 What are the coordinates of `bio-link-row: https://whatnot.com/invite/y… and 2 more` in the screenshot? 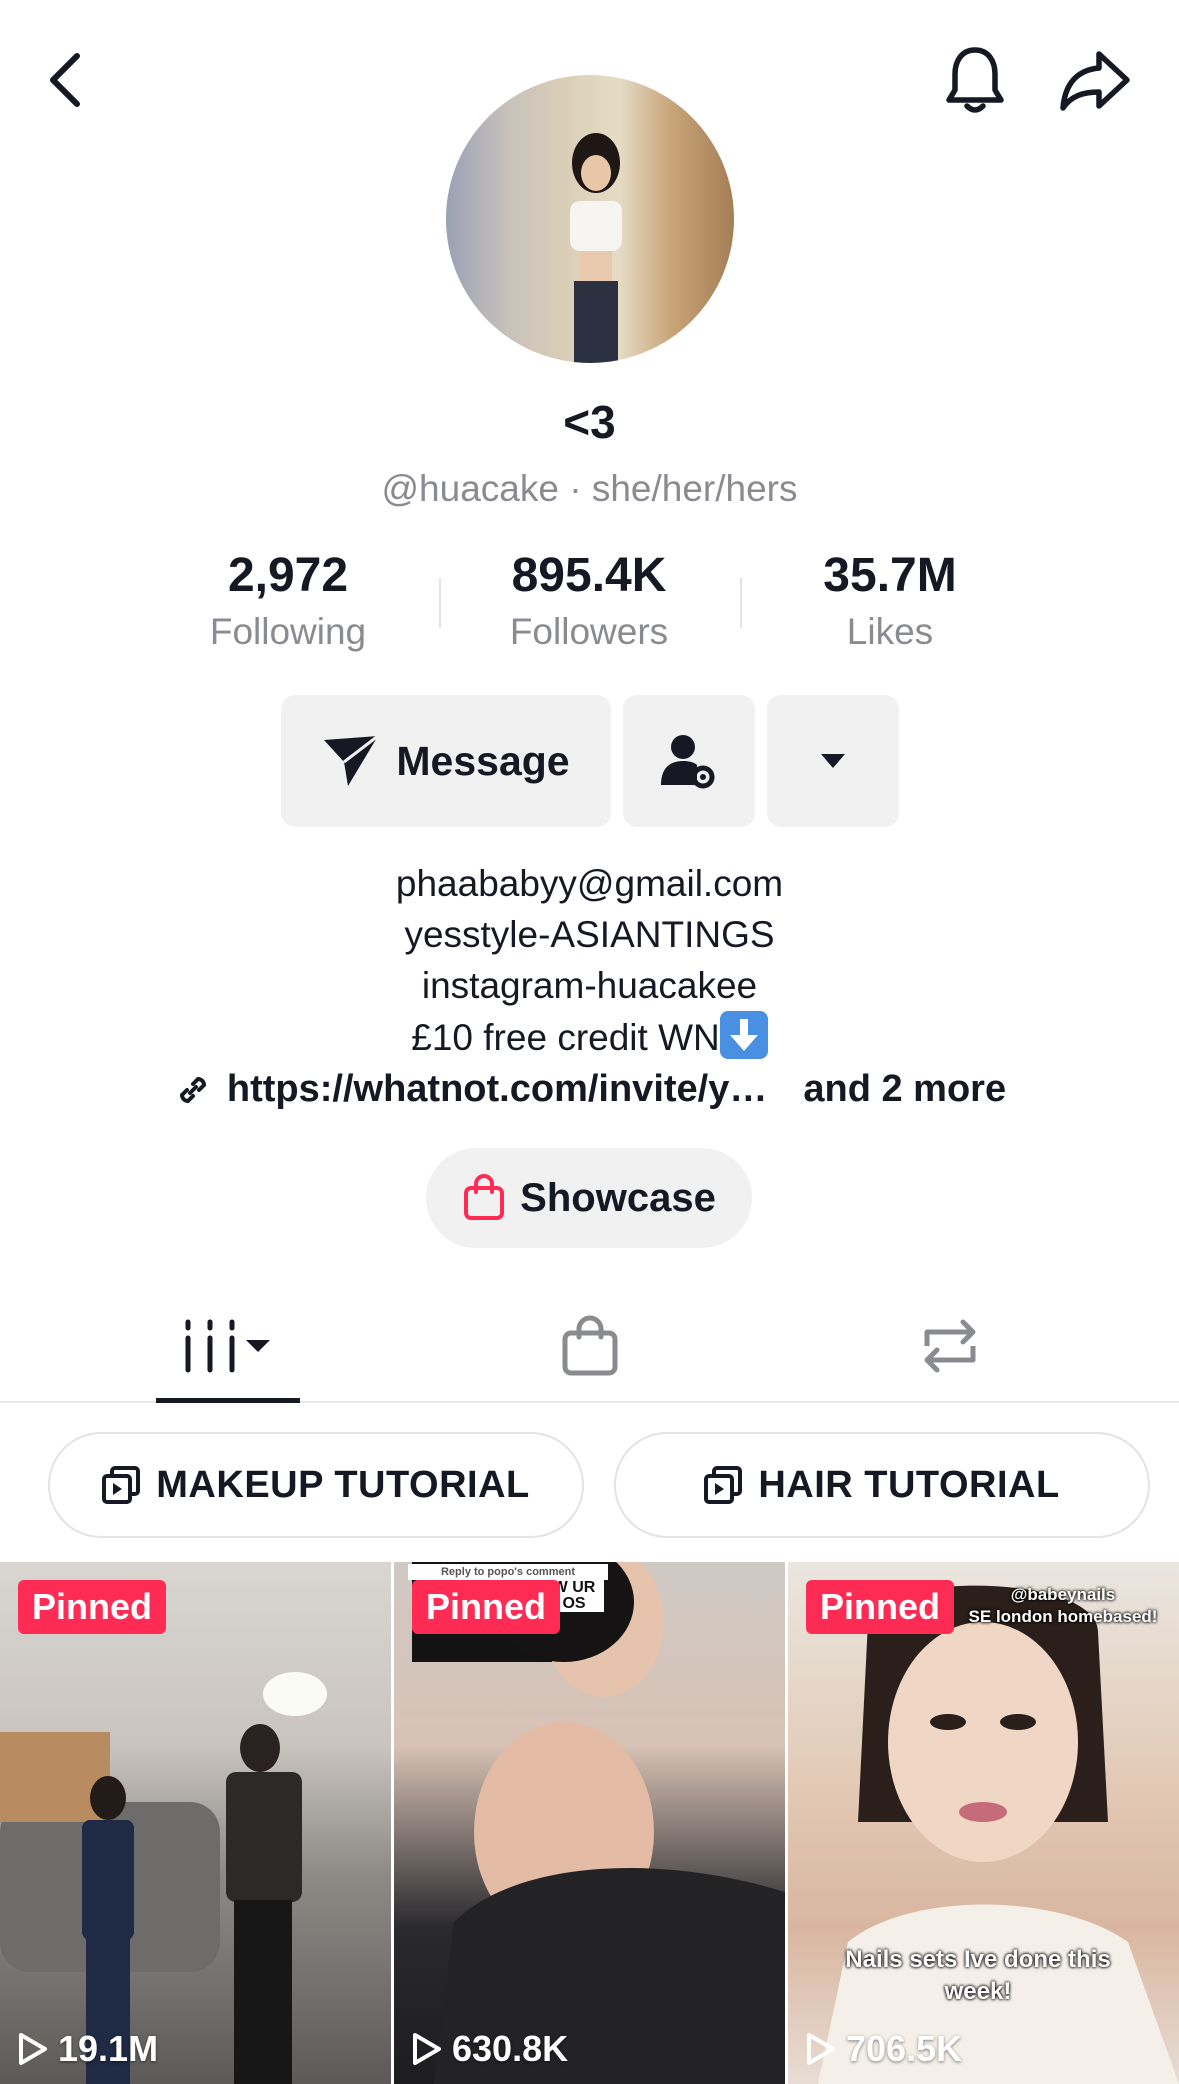 It's located at (589, 1089).